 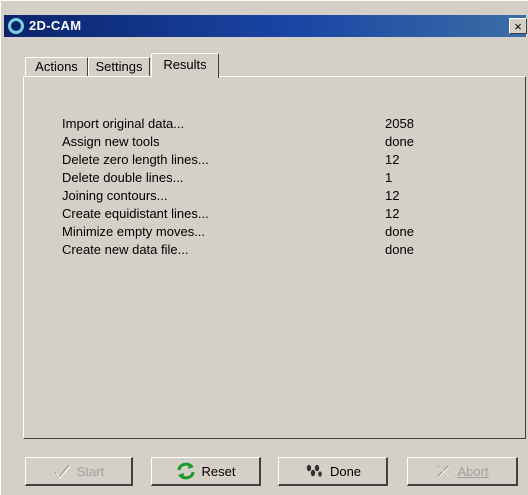 I want to click on refresh-icon, so click(x=186, y=471).